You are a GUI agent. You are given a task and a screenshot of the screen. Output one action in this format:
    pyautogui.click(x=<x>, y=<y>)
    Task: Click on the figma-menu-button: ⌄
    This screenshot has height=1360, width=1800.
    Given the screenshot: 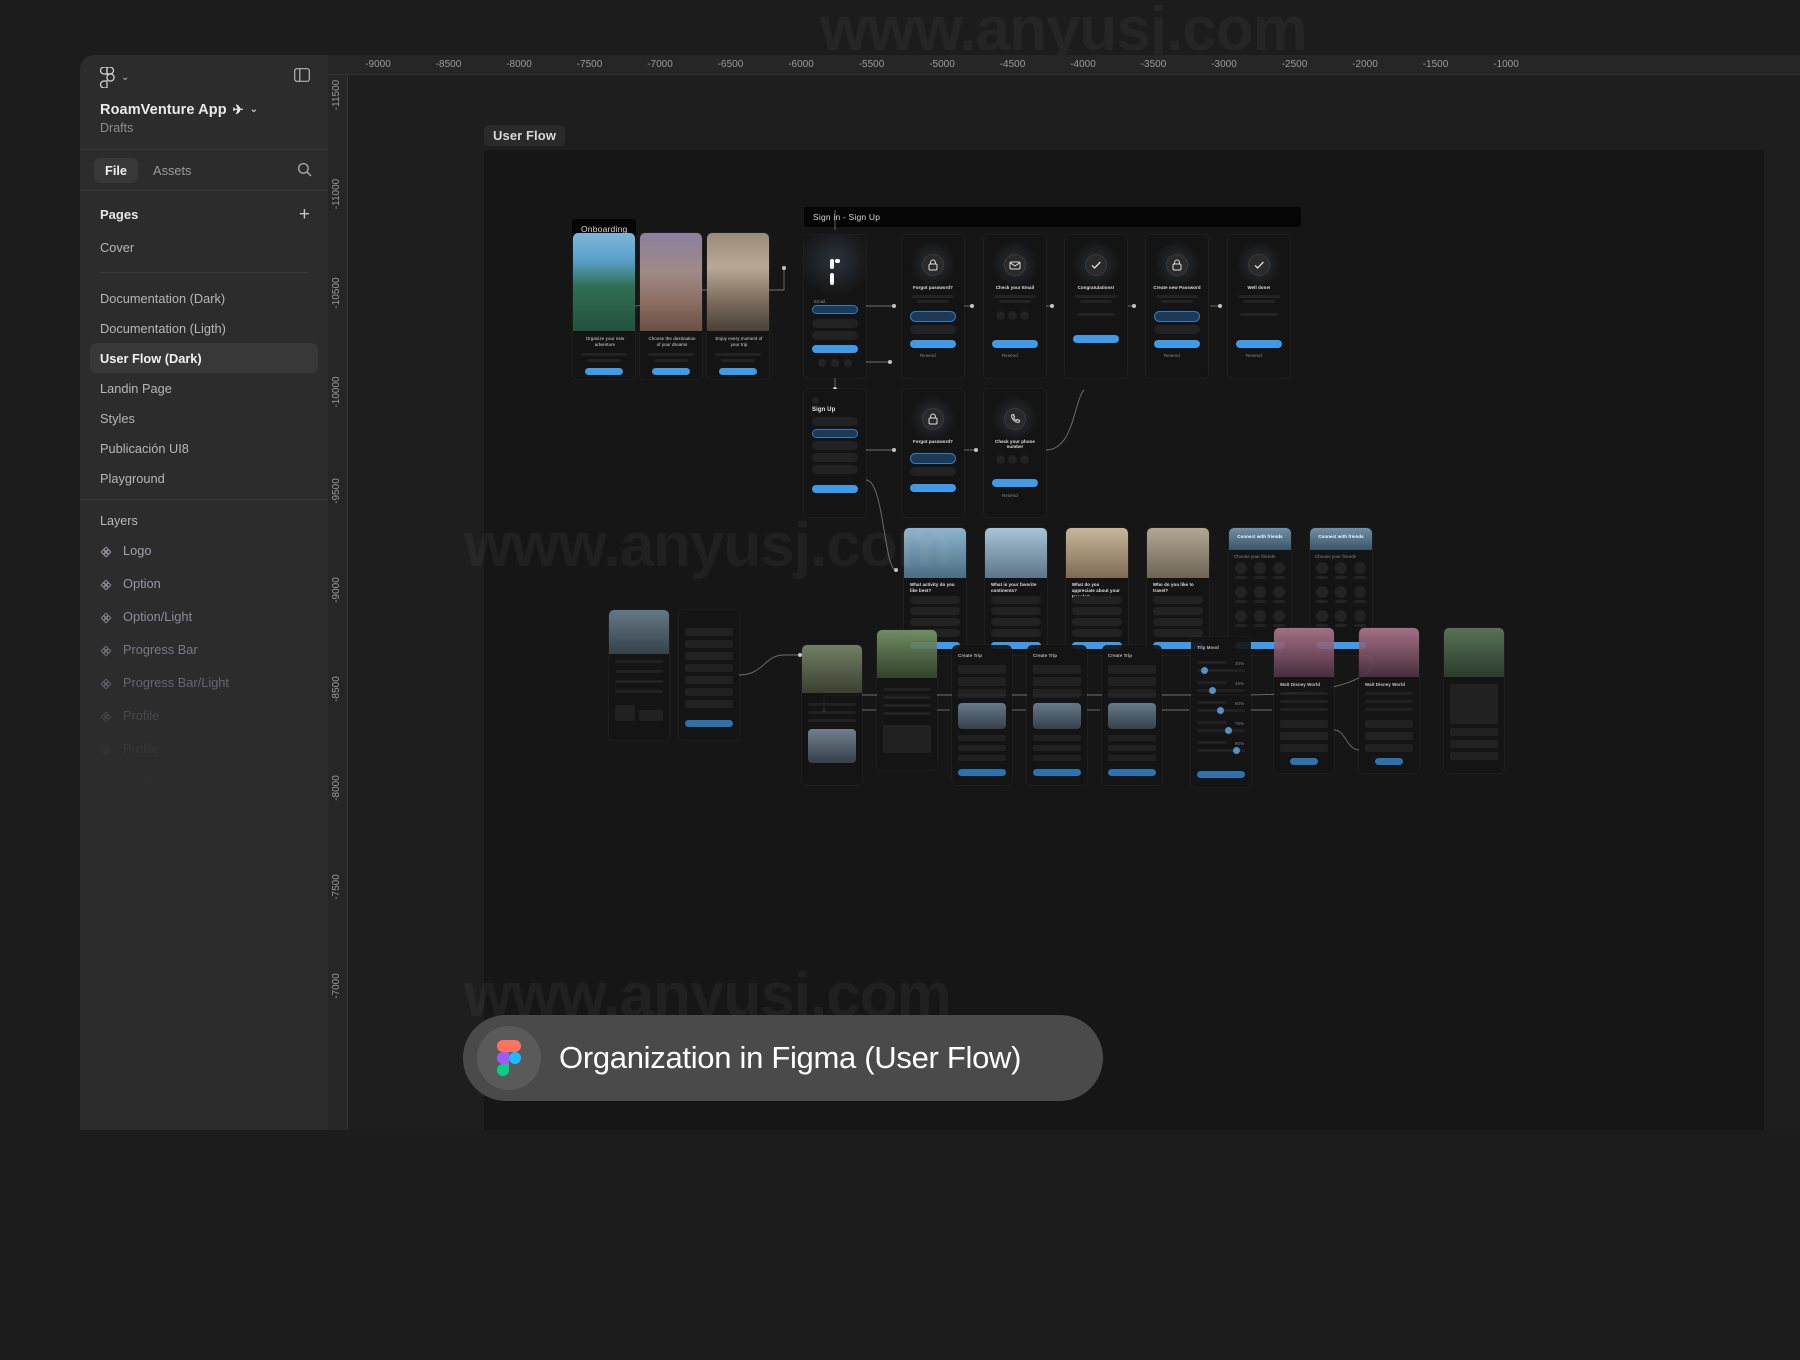 What is the action you would take?
    pyautogui.click(x=114, y=77)
    